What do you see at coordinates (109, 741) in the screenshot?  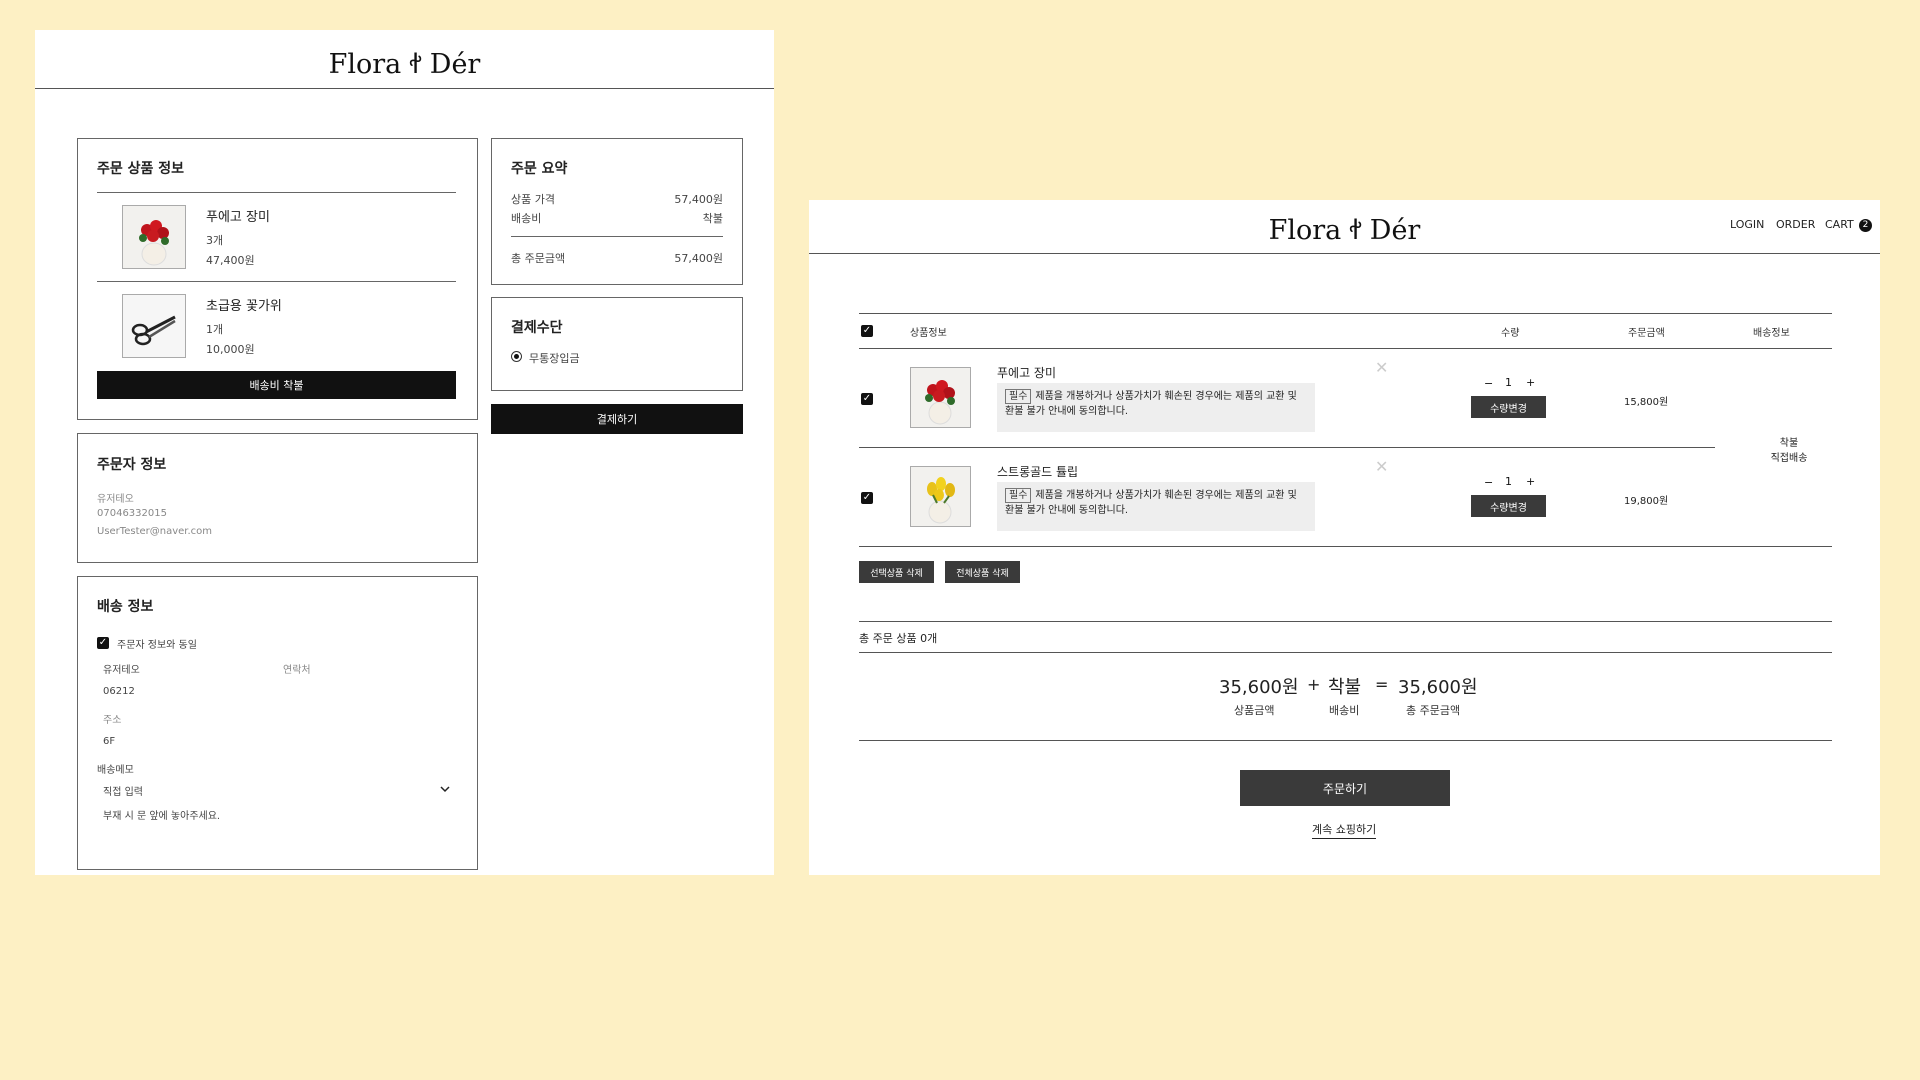 I see `address-detail-field: 6F` at bounding box center [109, 741].